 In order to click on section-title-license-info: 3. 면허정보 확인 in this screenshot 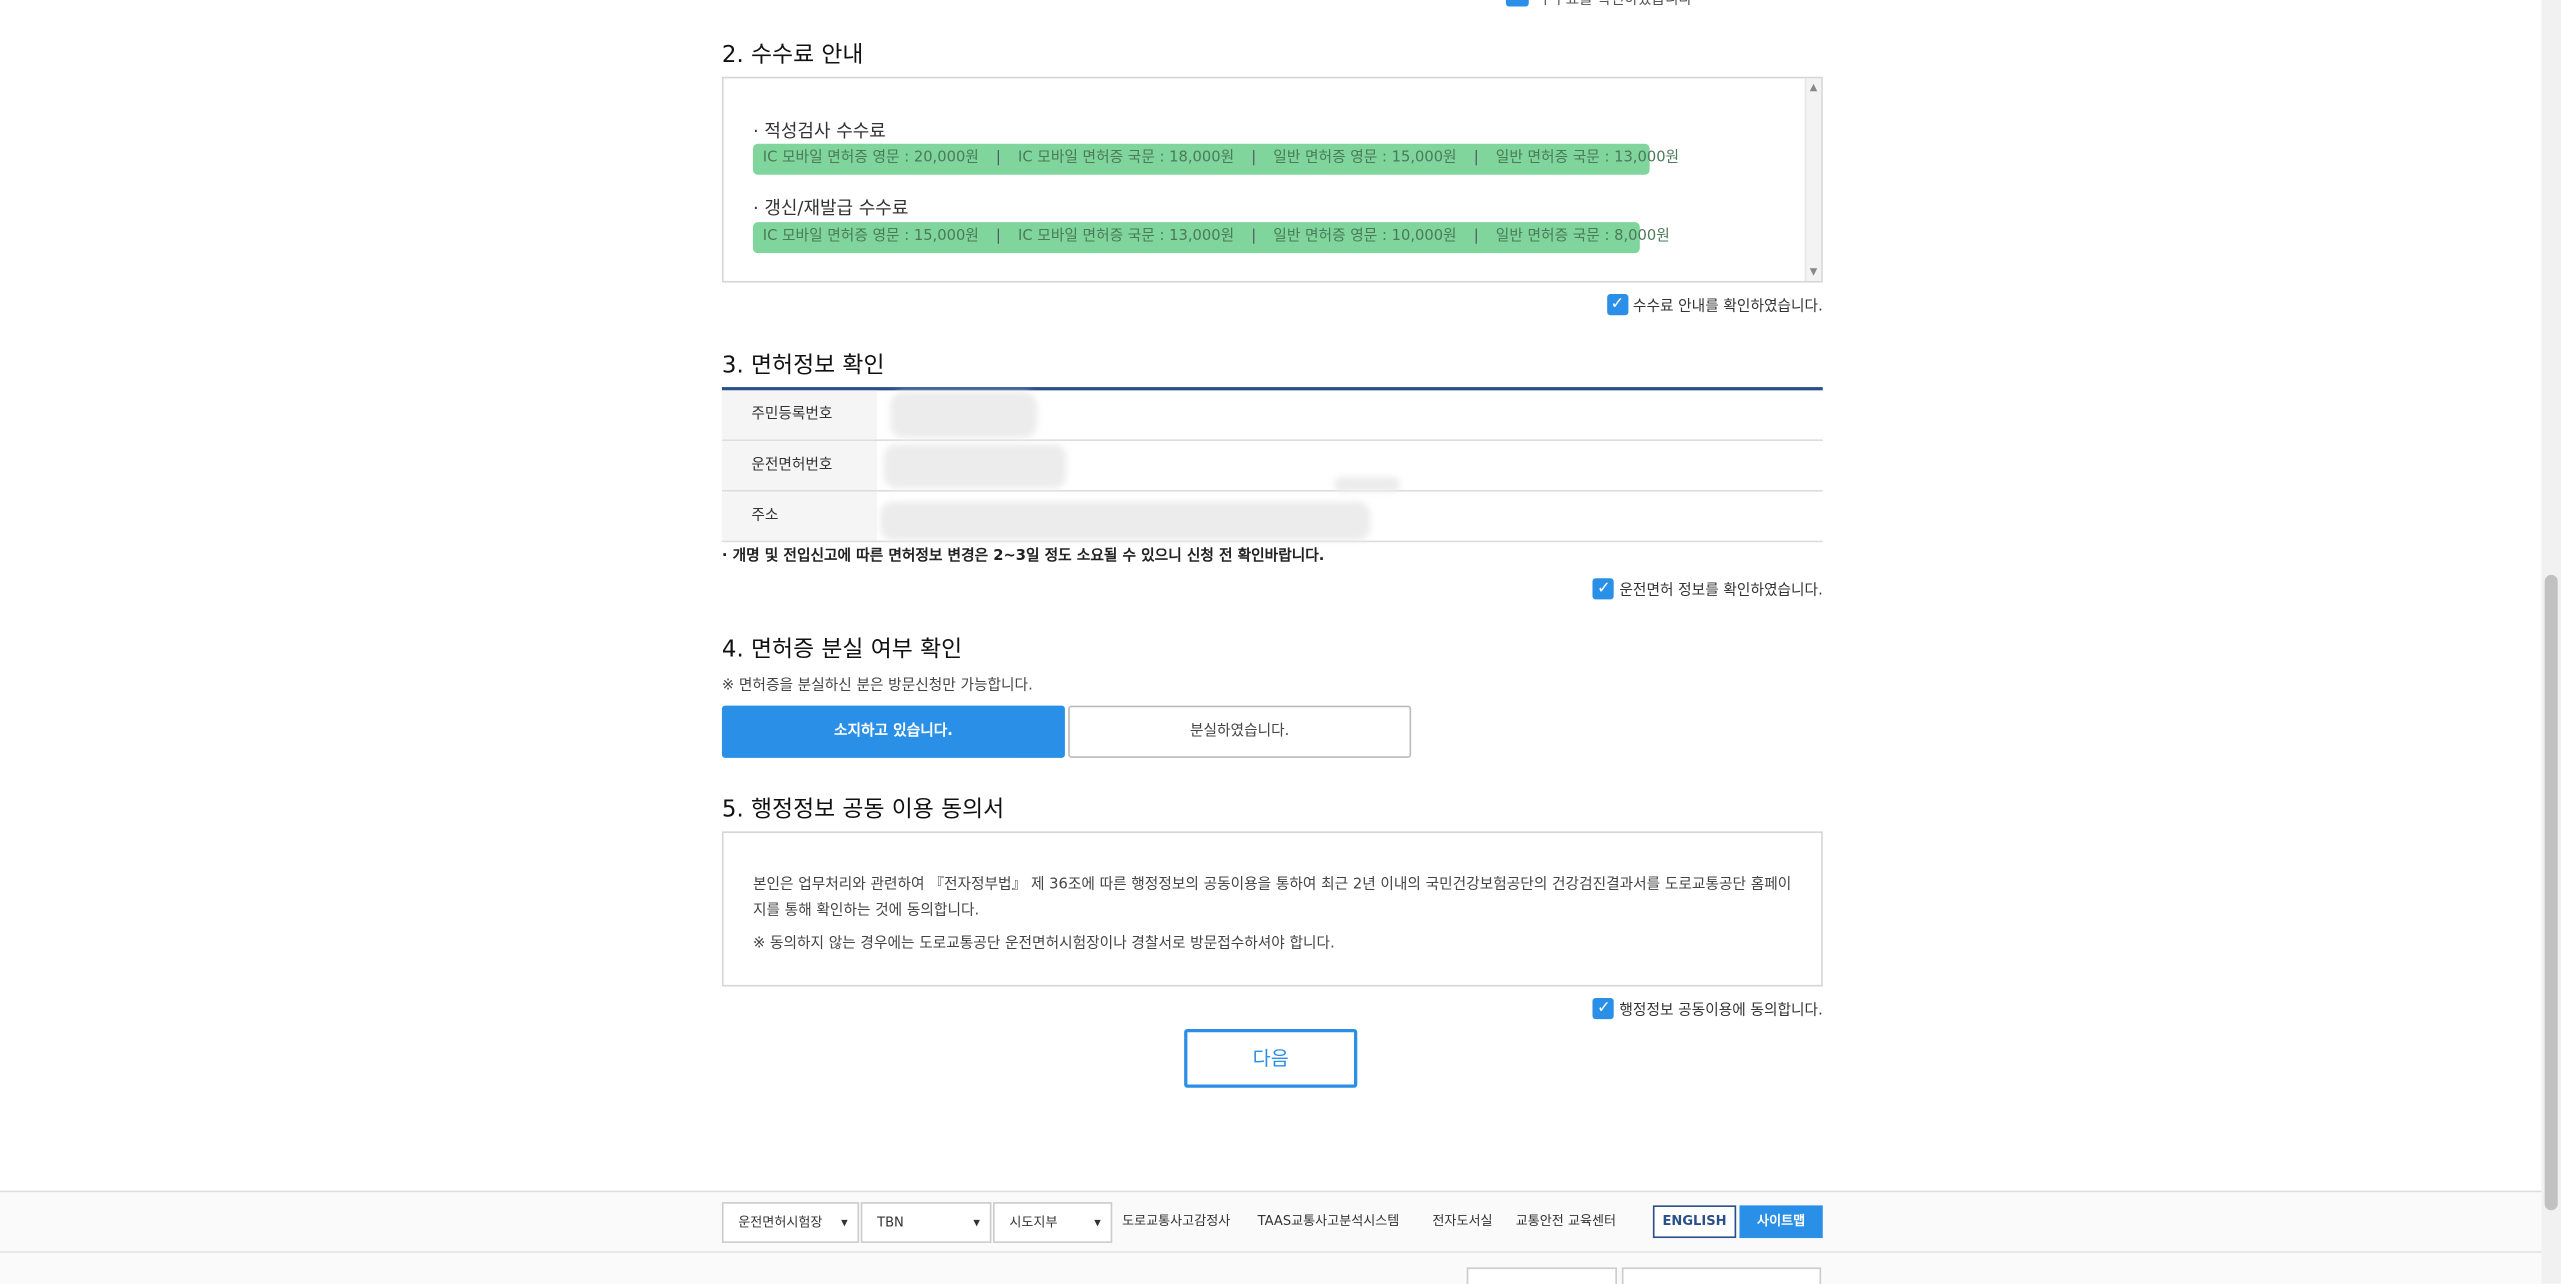, I will do `click(803, 365)`.